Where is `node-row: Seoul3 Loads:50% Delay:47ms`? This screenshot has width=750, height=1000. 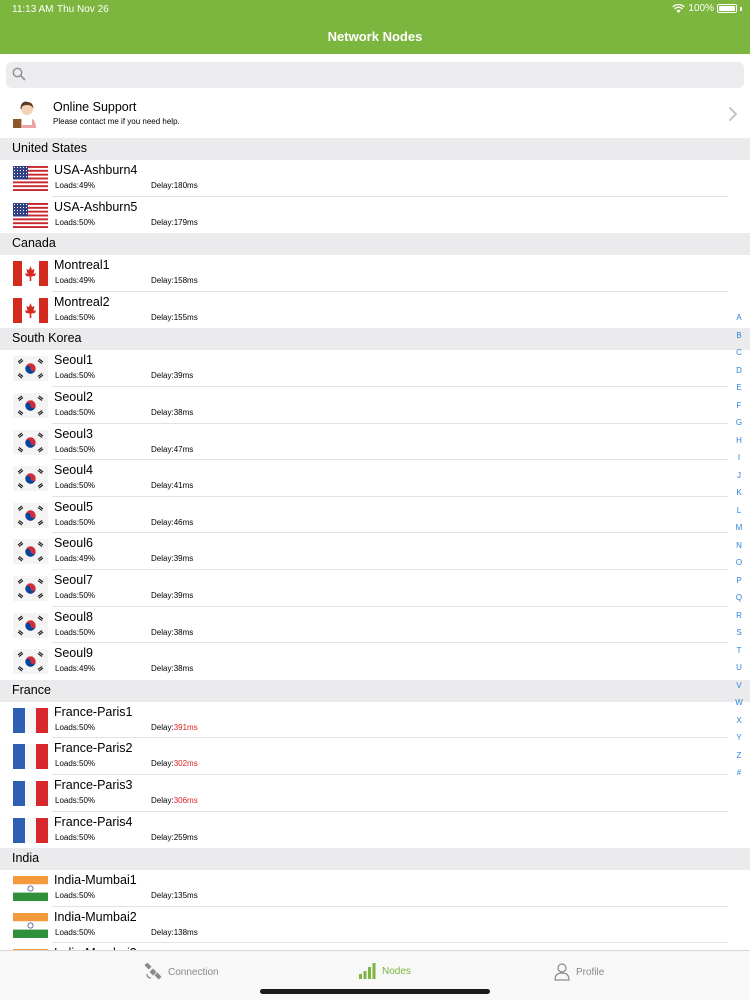 node-row: Seoul3 Loads:50% Delay:47ms is located at coordinates (375, 442).